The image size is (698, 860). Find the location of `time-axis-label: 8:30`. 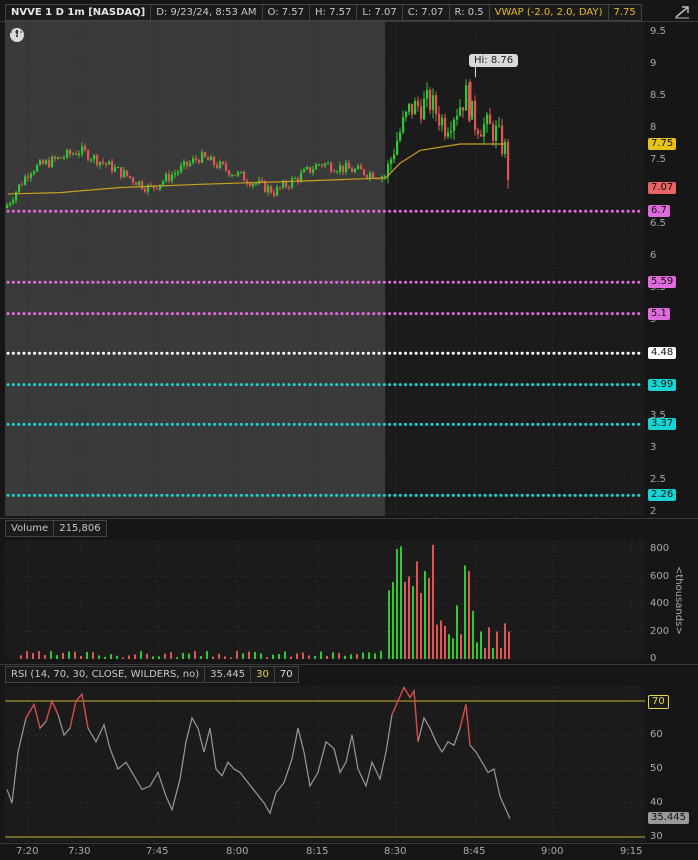

time-axis-label: 8:30 is located at coordinates (395, 851).